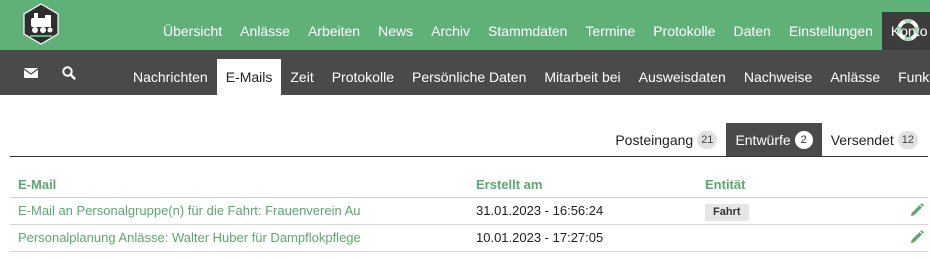  I want to click on count-badge: 21, so click(707, 139).